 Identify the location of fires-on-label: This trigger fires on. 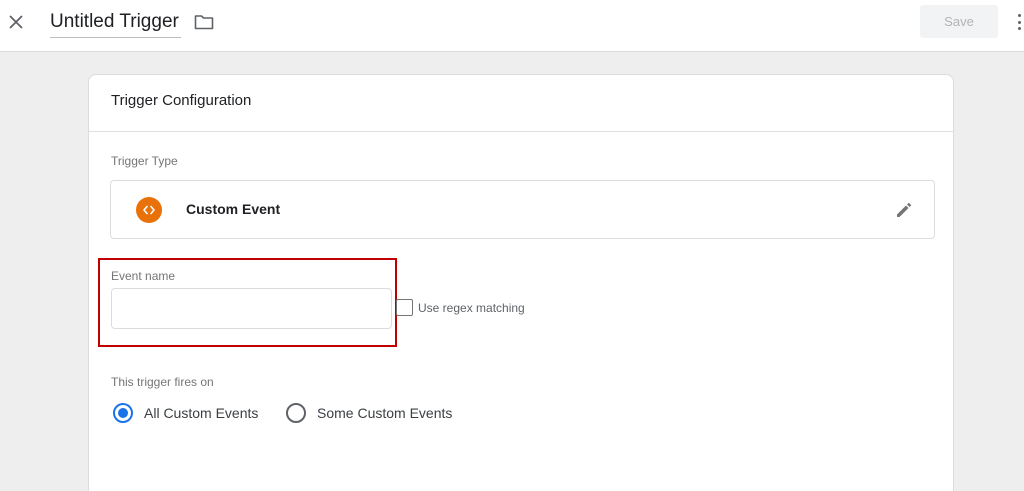
(162, 382).